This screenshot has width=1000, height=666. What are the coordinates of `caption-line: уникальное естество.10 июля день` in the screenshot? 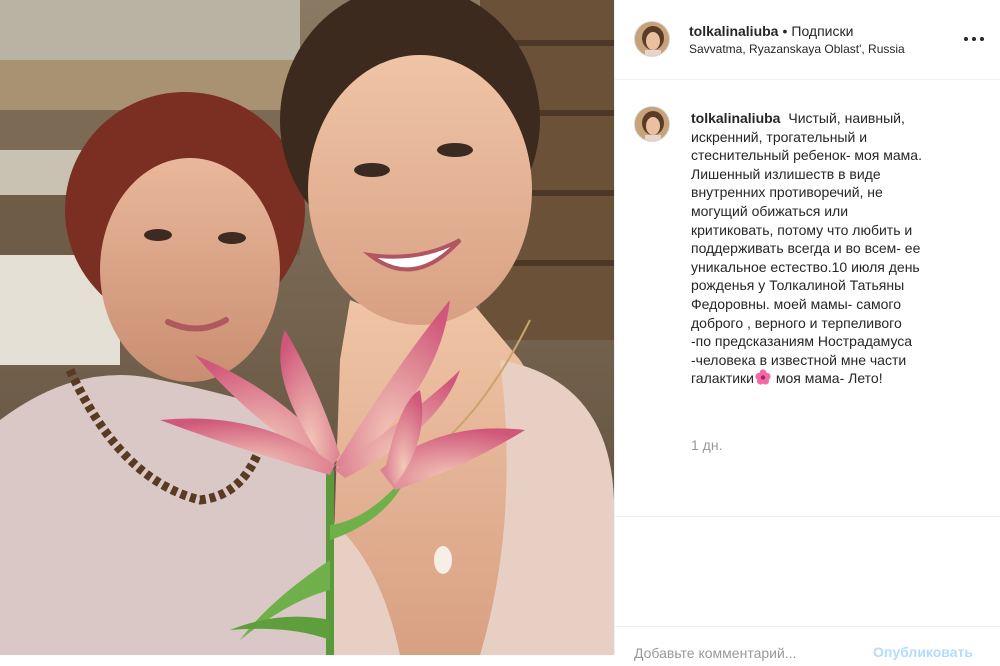 It's located at (805, 266).